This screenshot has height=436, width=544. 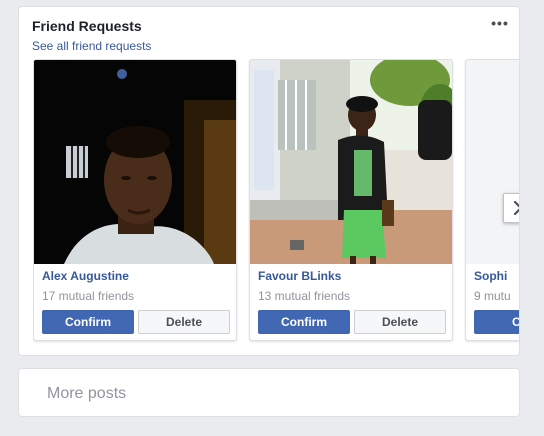 I want to click on mutual-friends-count: 17 mutual friends, so click(x=88, y=296).